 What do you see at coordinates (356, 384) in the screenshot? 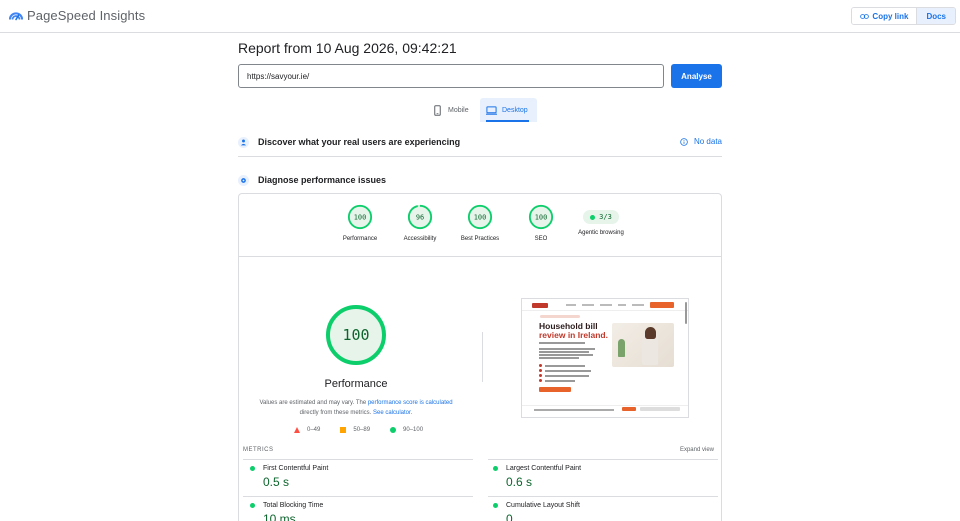
I see `performance-title: Performance` at bounding box center [356, 384].